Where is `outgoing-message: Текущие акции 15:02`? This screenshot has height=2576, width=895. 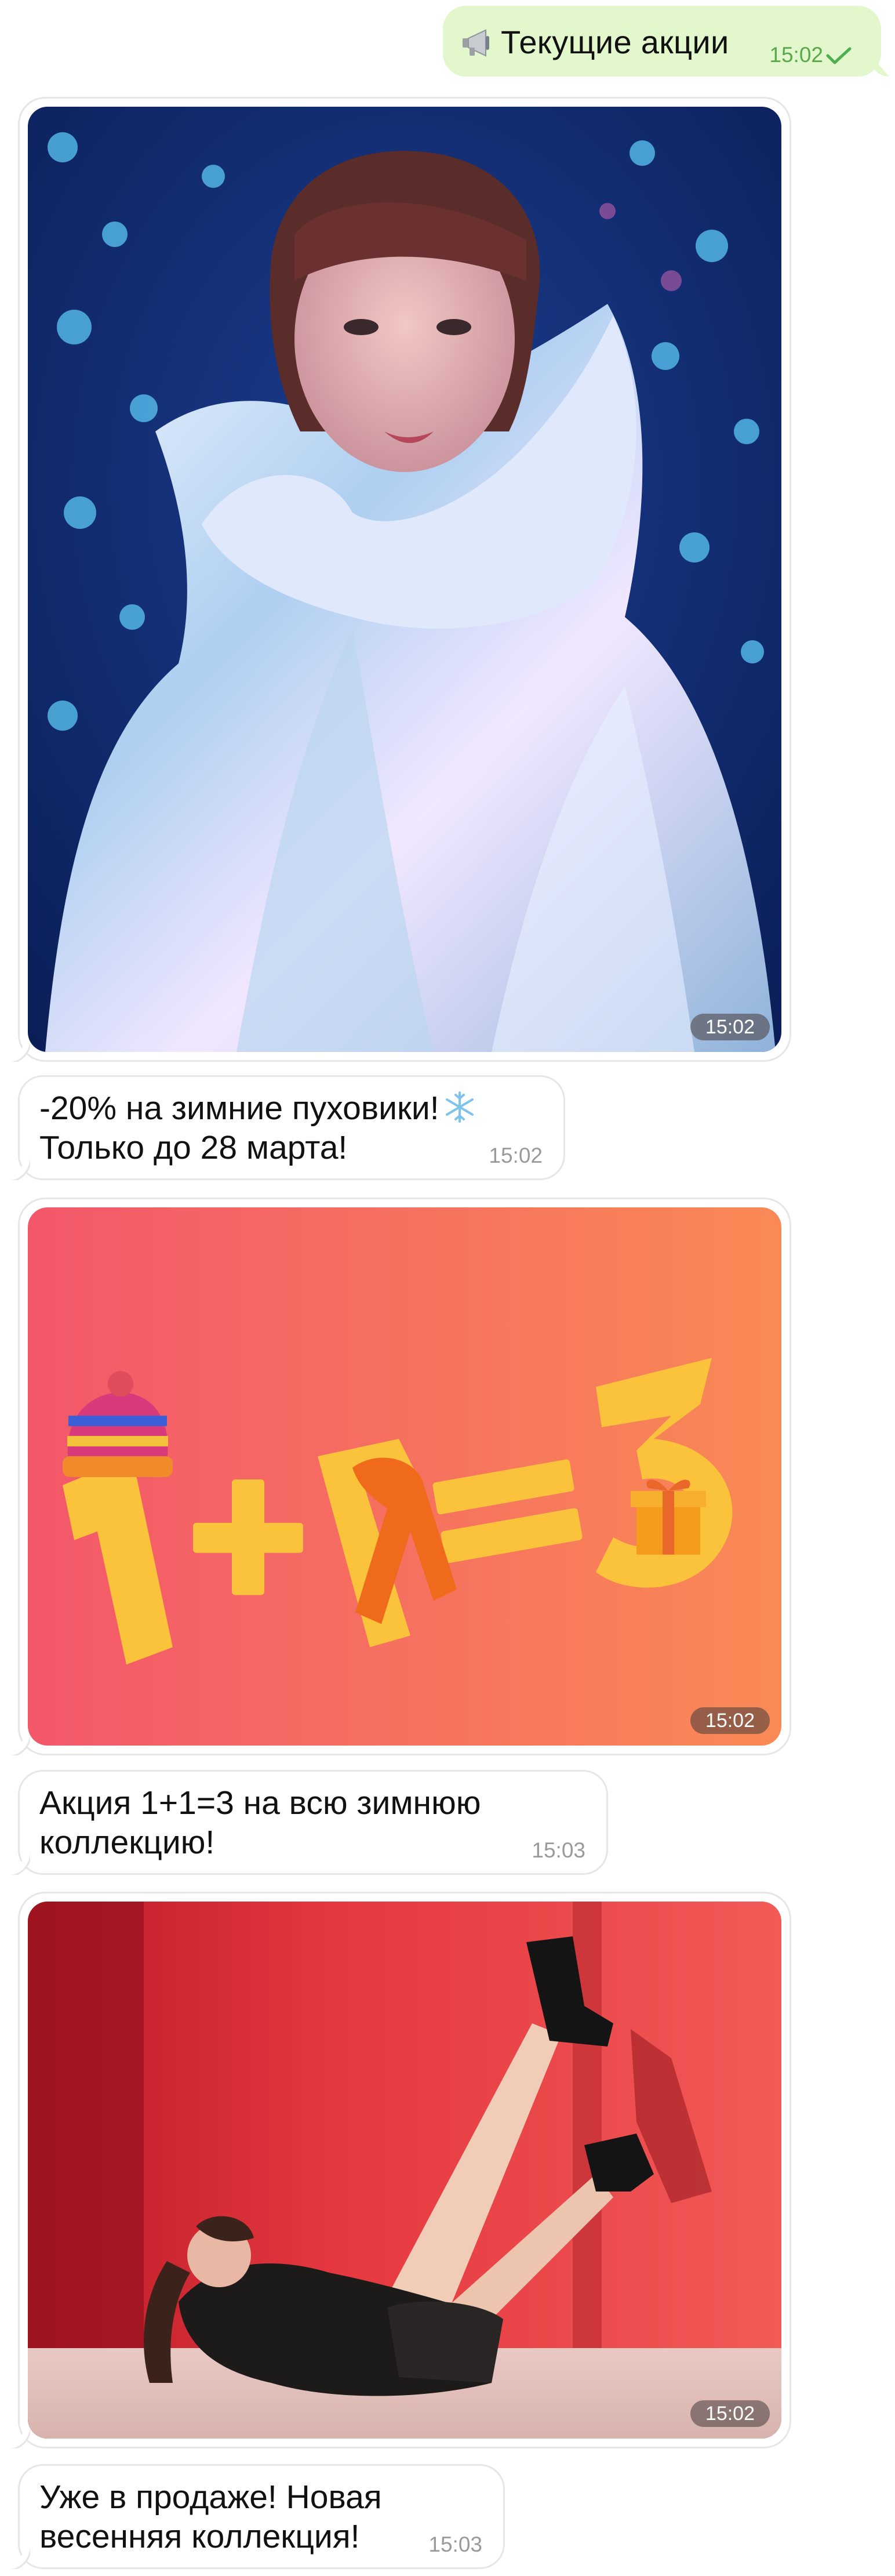 outgoing-message: Текущие акции 15:02 is located at coordinates (662, 41).